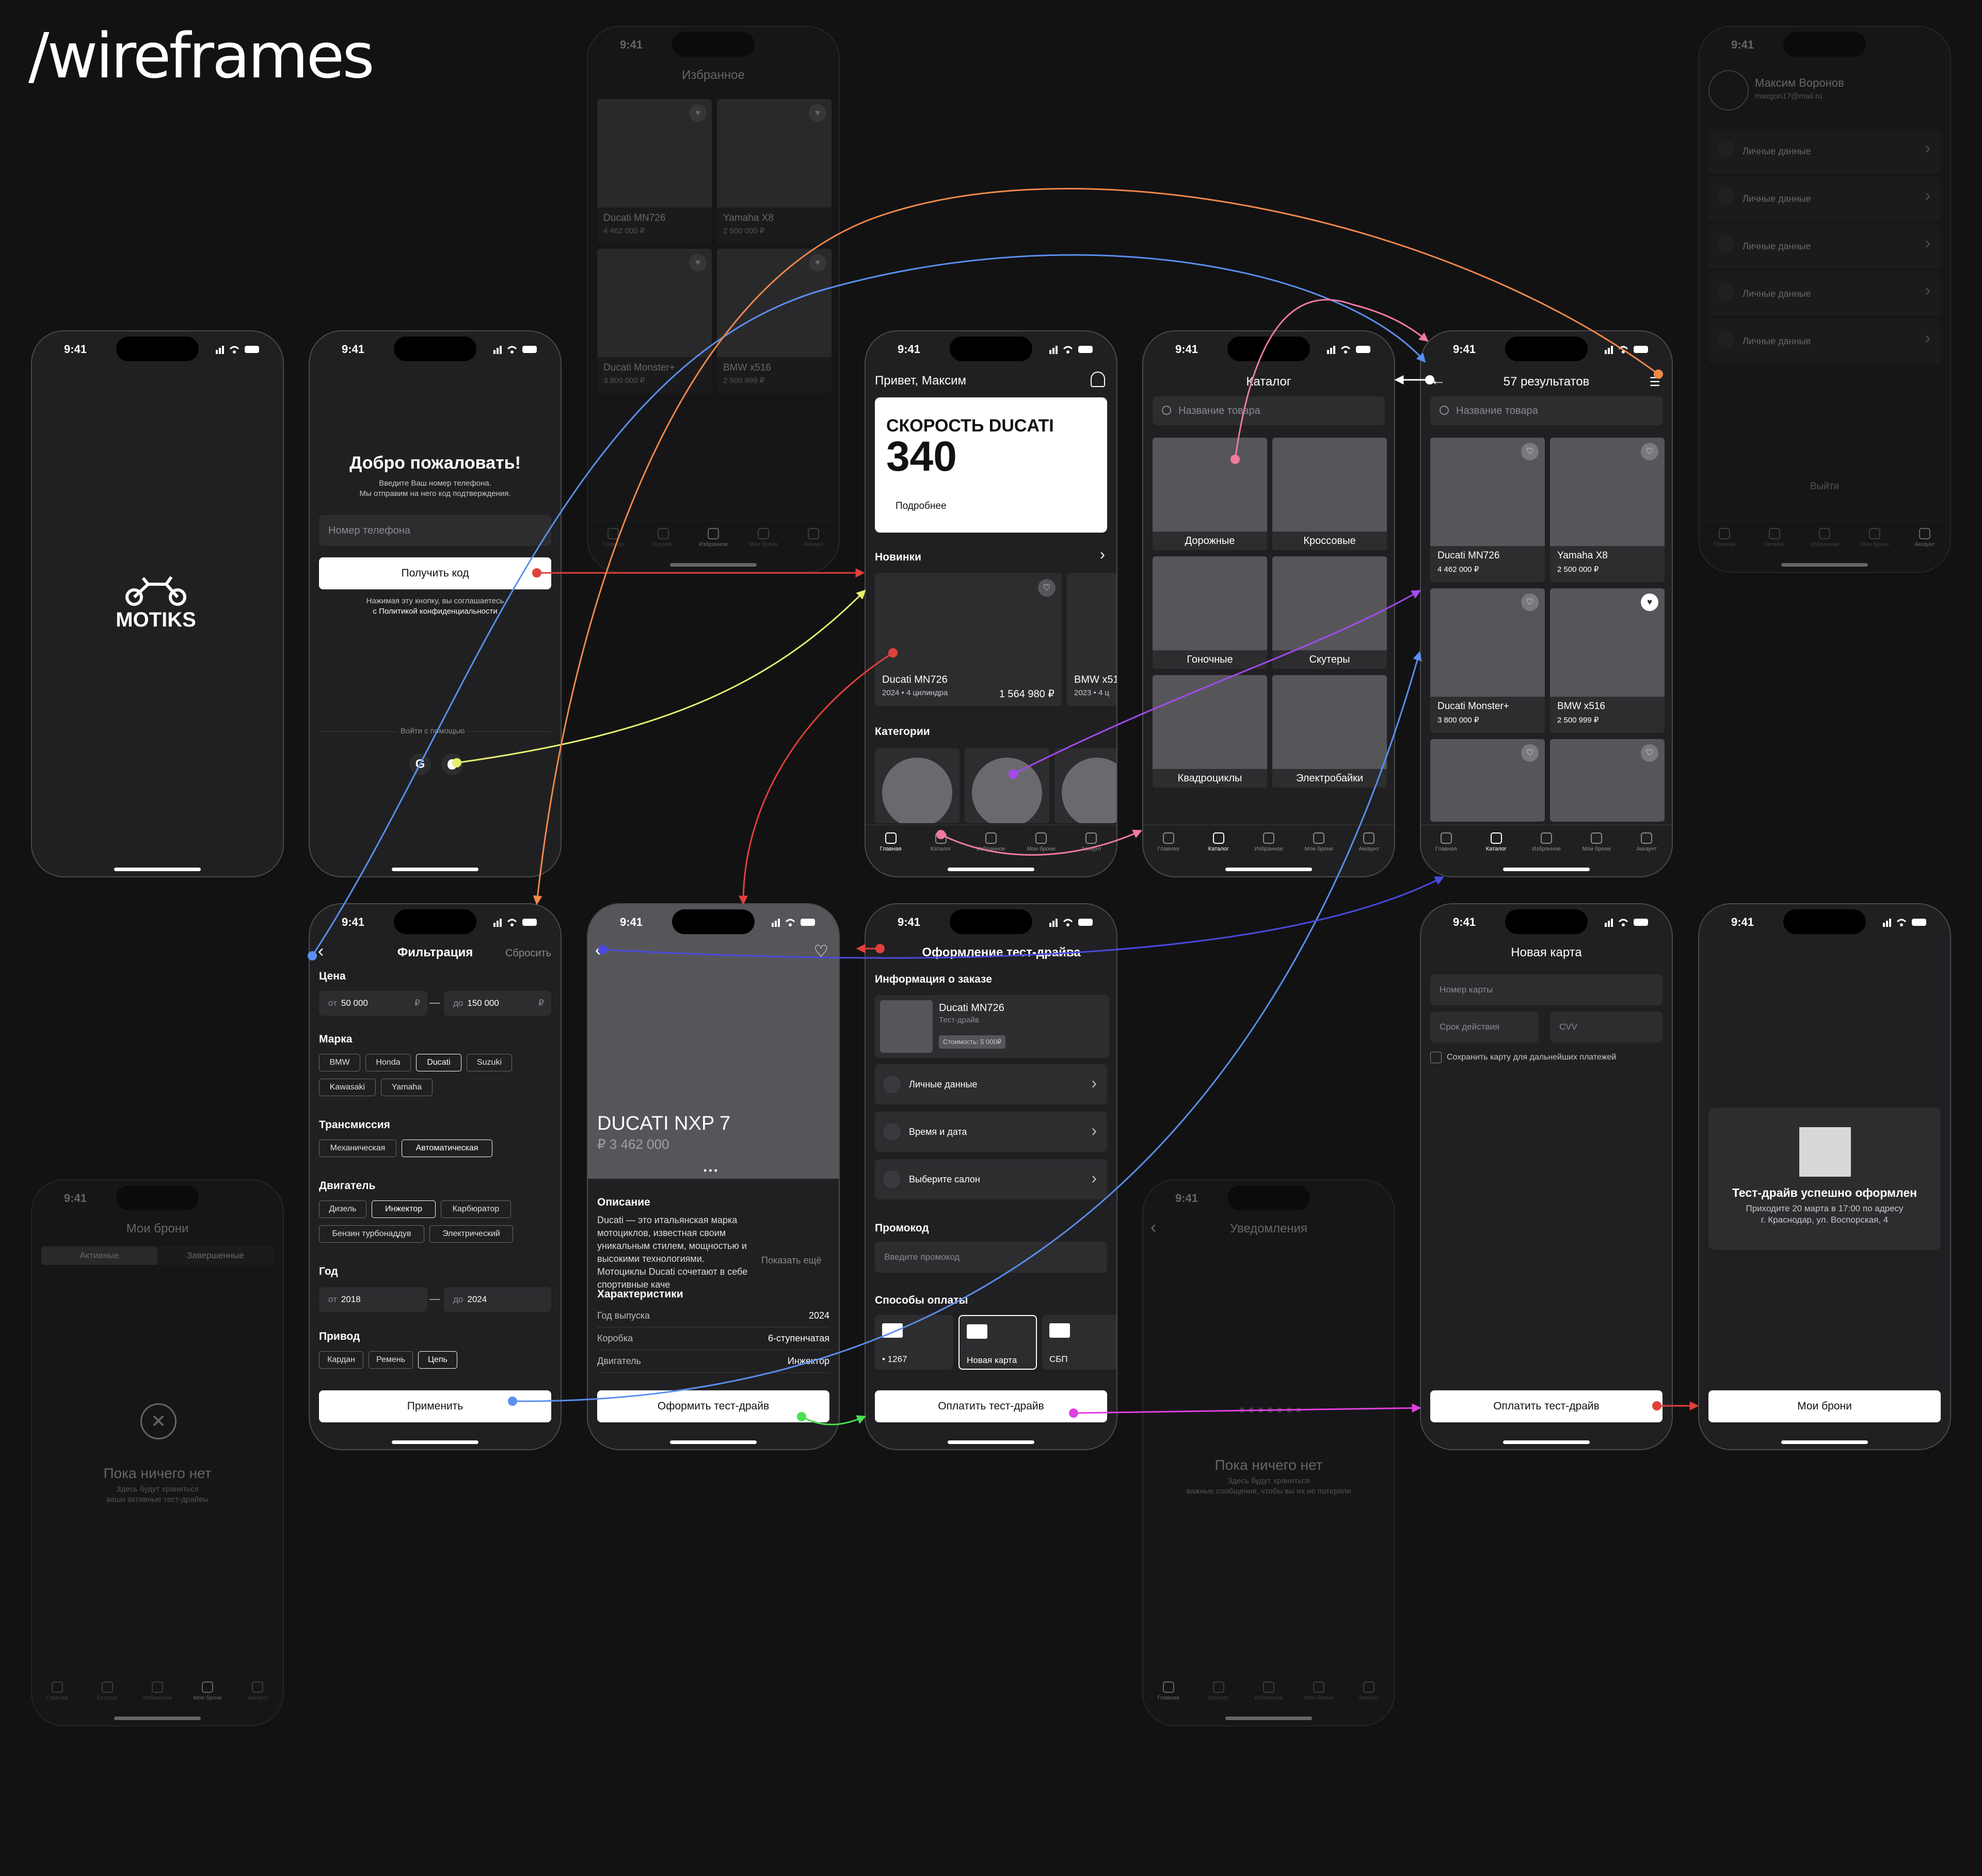  Describe the element at coordinates (1079, 1342) in the screenshot. I see `sbp-option: СБП` at that location.